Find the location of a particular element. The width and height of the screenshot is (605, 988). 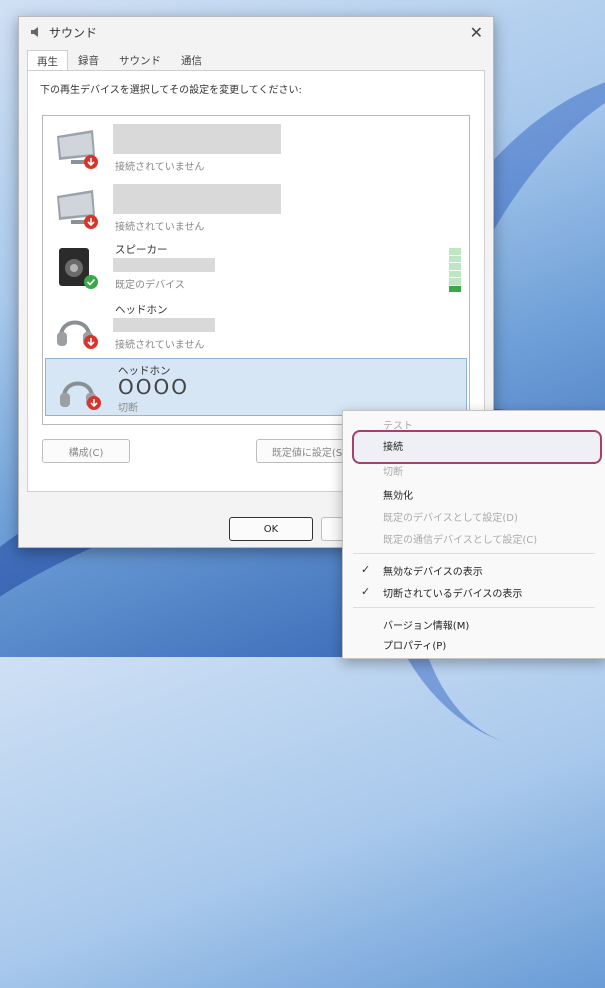

speaker-device-icon is located at coordinates (78, 268).